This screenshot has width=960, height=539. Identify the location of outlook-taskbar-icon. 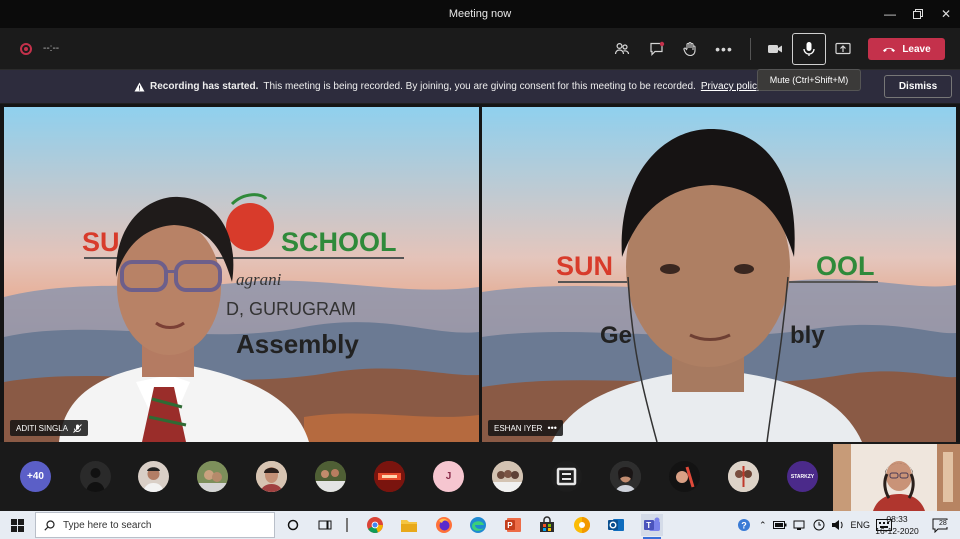
(616, 525).